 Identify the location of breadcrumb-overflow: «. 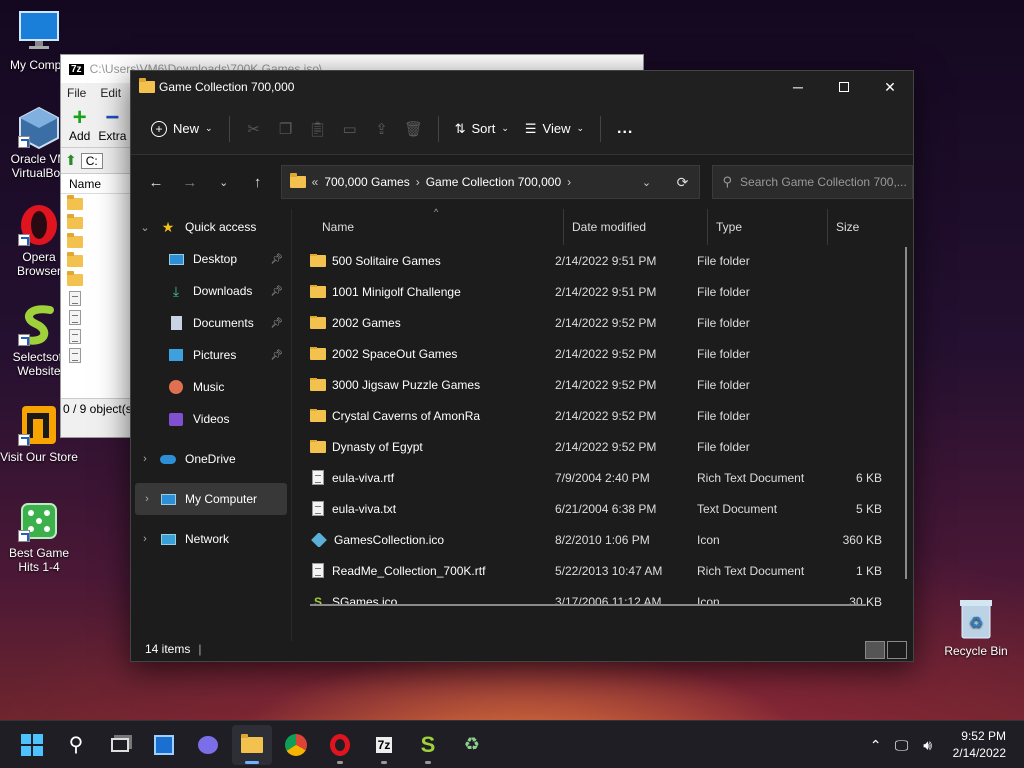
(315, 182).